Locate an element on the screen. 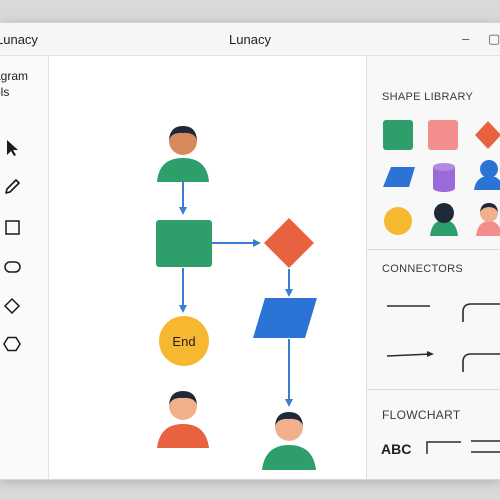 This screenshot has height=500, width=500. connectors-grid is located at coordinates (443, 337).